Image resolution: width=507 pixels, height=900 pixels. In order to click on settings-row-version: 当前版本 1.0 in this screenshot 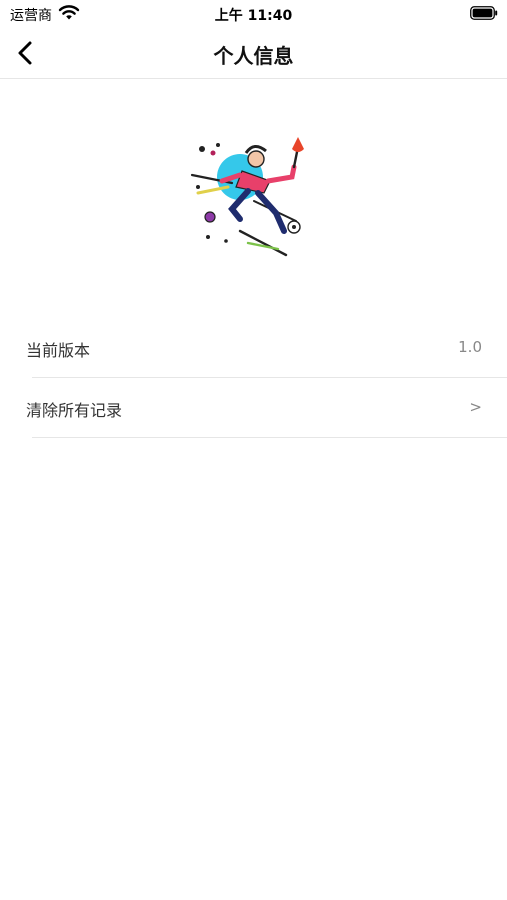, I will do `click(253, 348)`.